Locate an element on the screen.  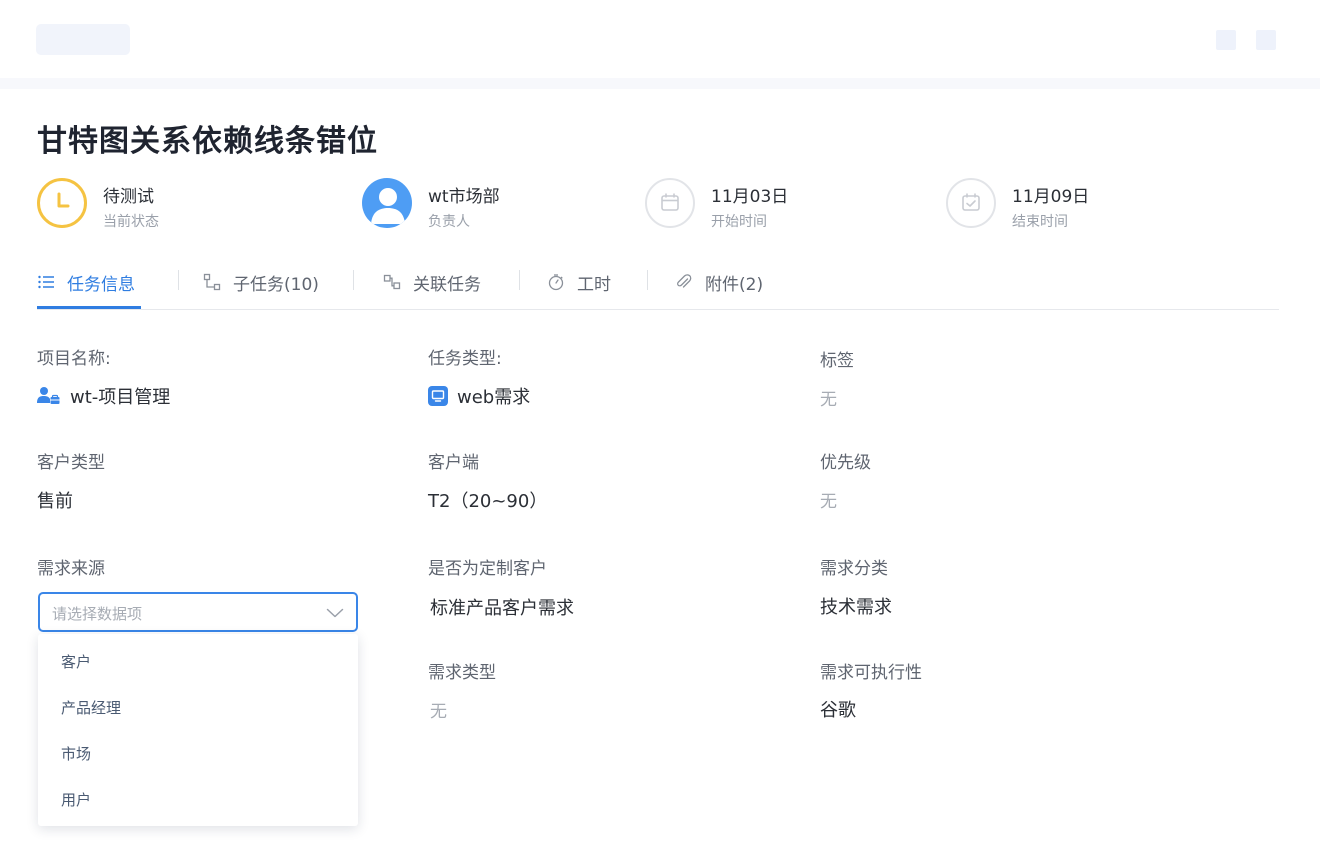
demand-source-placeholder: 请选择数据项 is located at coordinates (97, 614).